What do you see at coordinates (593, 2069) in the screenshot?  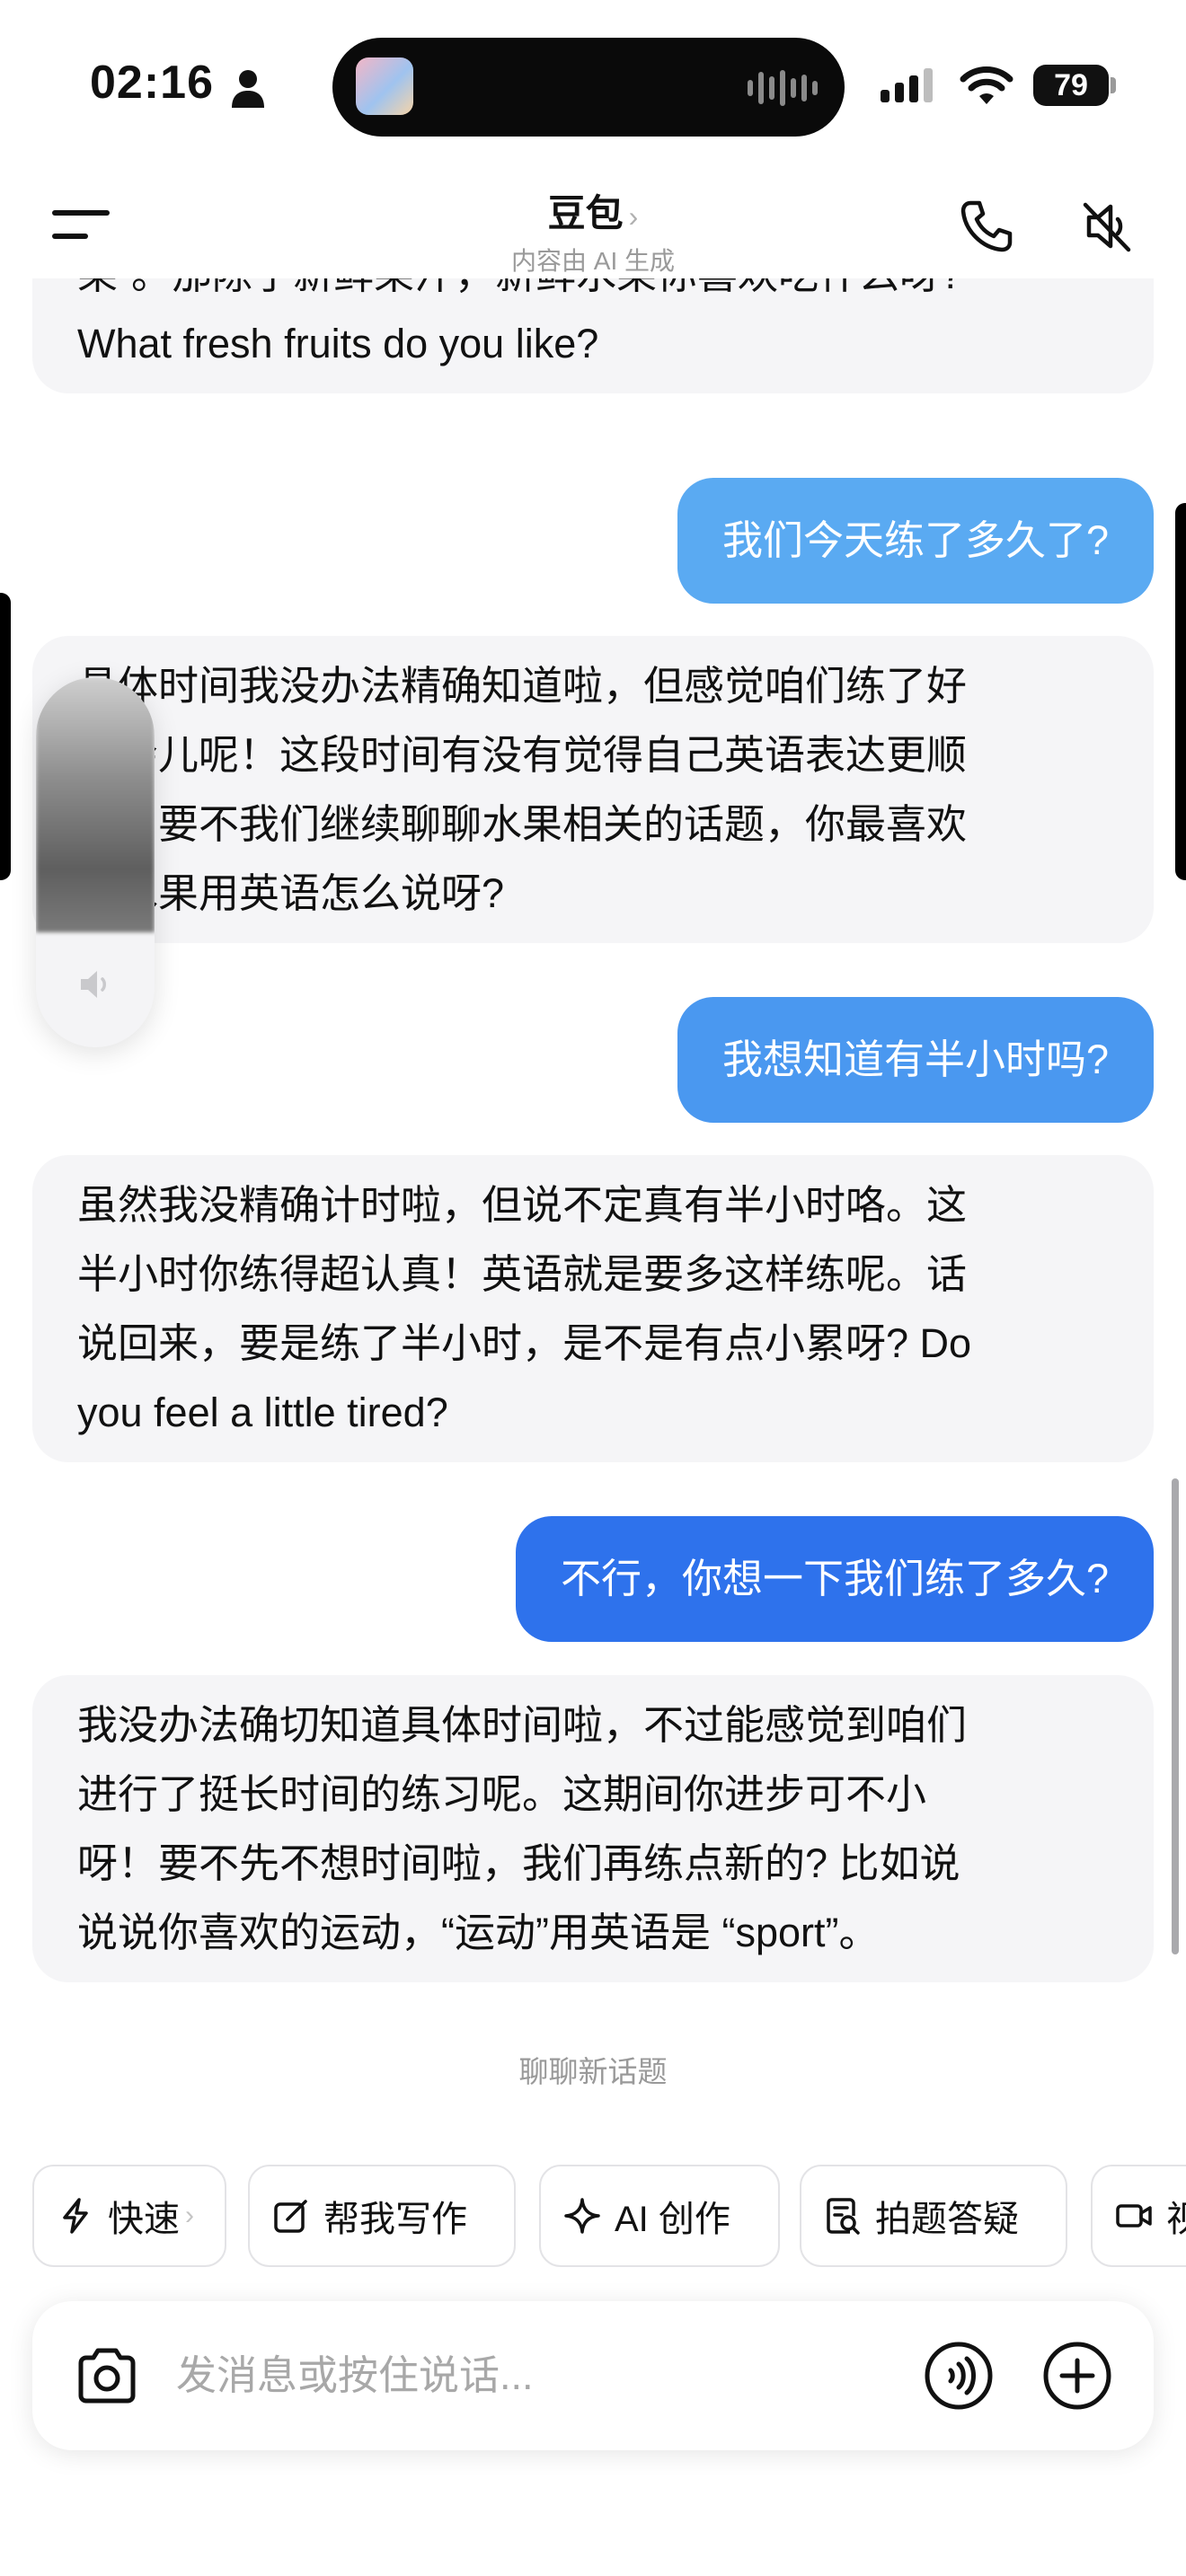 I see `new-topic-link: 聊聊新话题` at bounding box center [593, 2069].